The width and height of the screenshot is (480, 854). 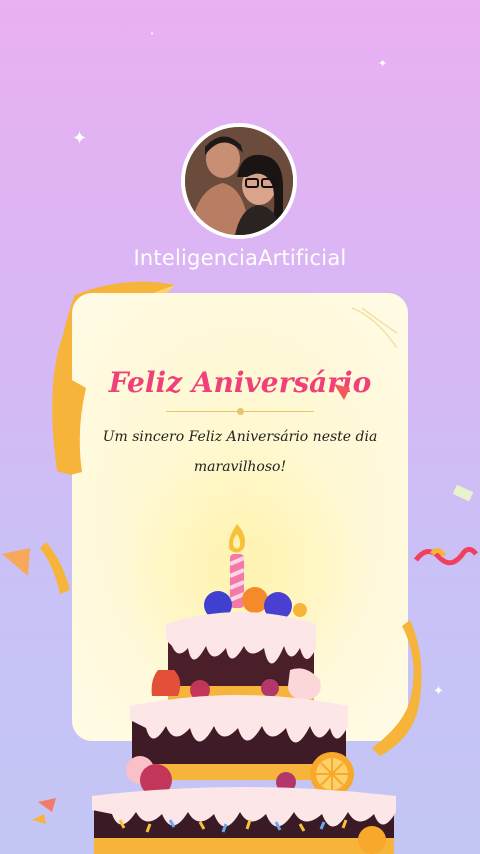 I want to click on card-title: Feliz Aniversário, so click(x=240, y=382).